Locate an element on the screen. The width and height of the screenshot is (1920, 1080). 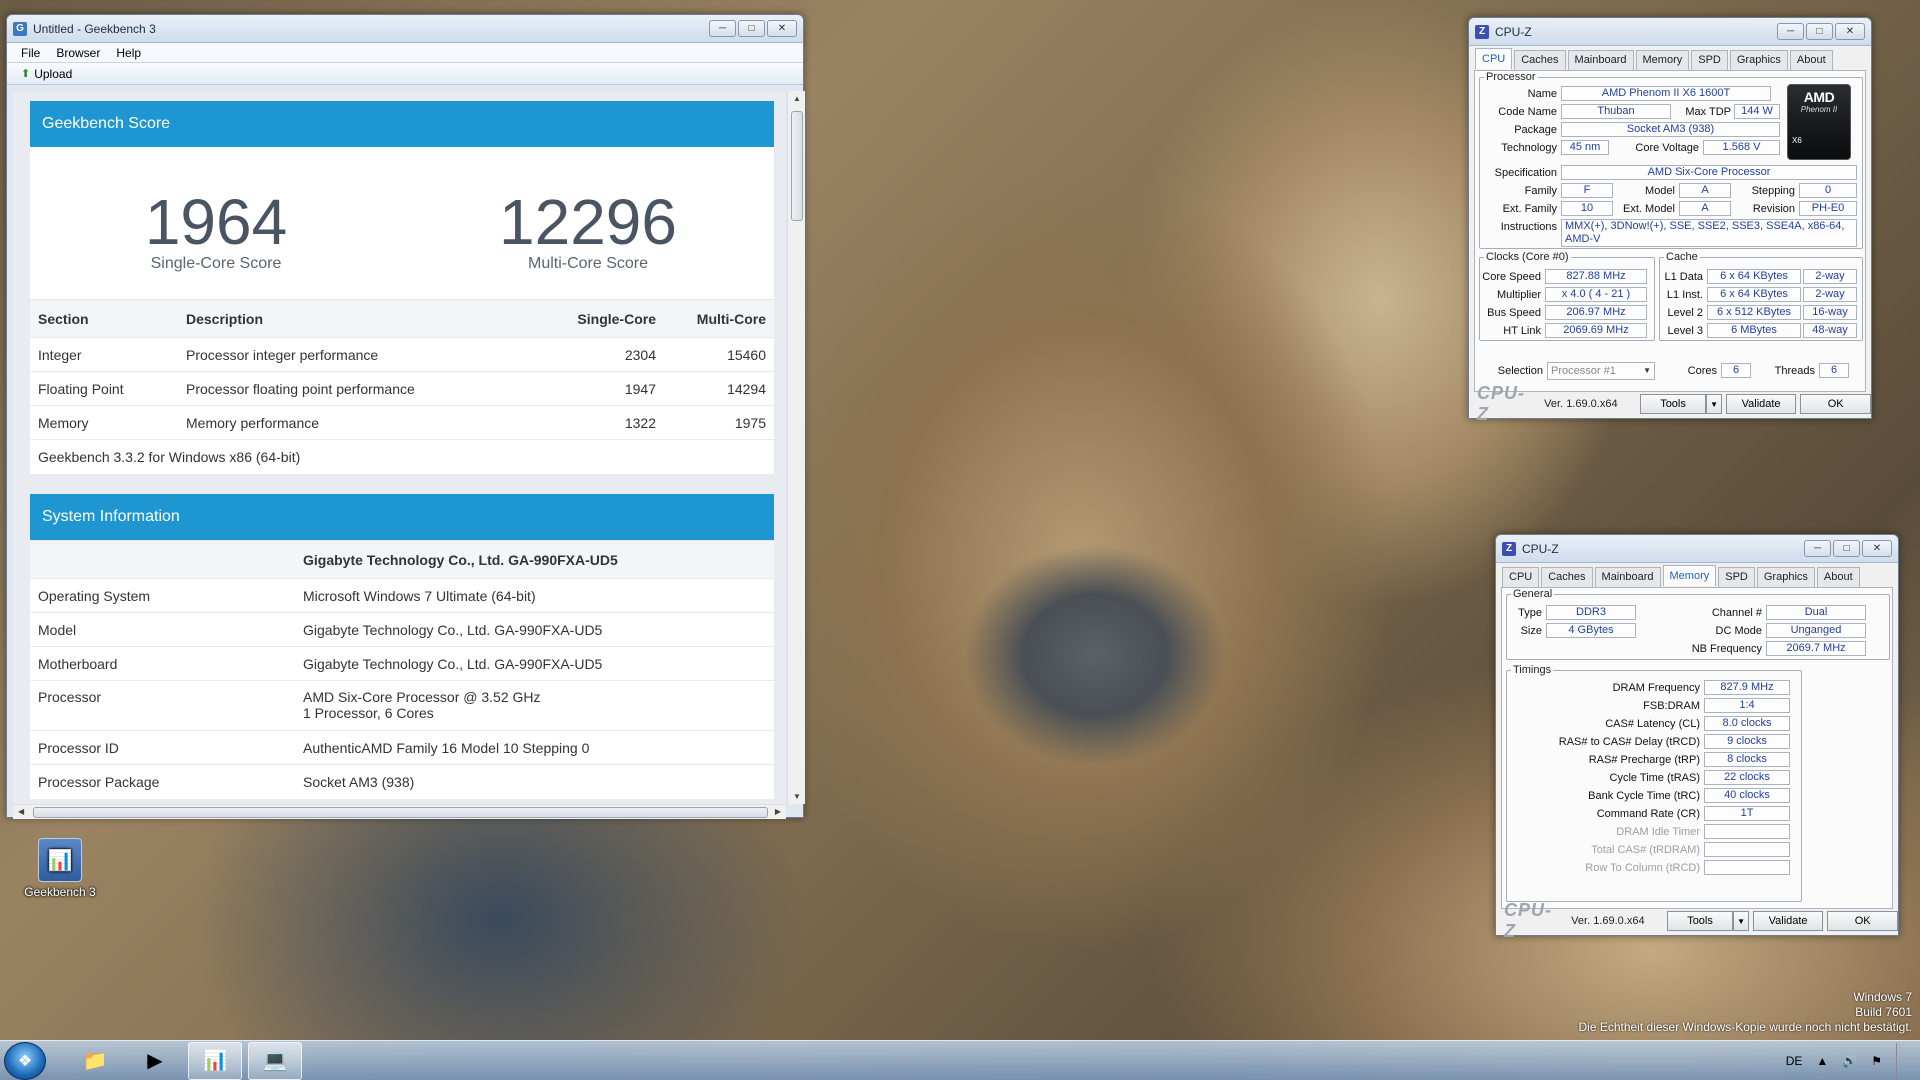
window-title: Untitled - Geekbench 3 is located at coordinates (94, 28).